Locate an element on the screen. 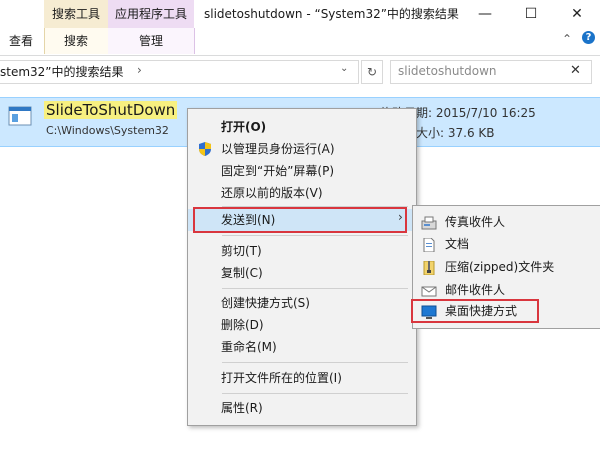 The width and height of the screenshot is (600, 450). highlight-box-desktop-shortcut is located at coordinates (475, 311).